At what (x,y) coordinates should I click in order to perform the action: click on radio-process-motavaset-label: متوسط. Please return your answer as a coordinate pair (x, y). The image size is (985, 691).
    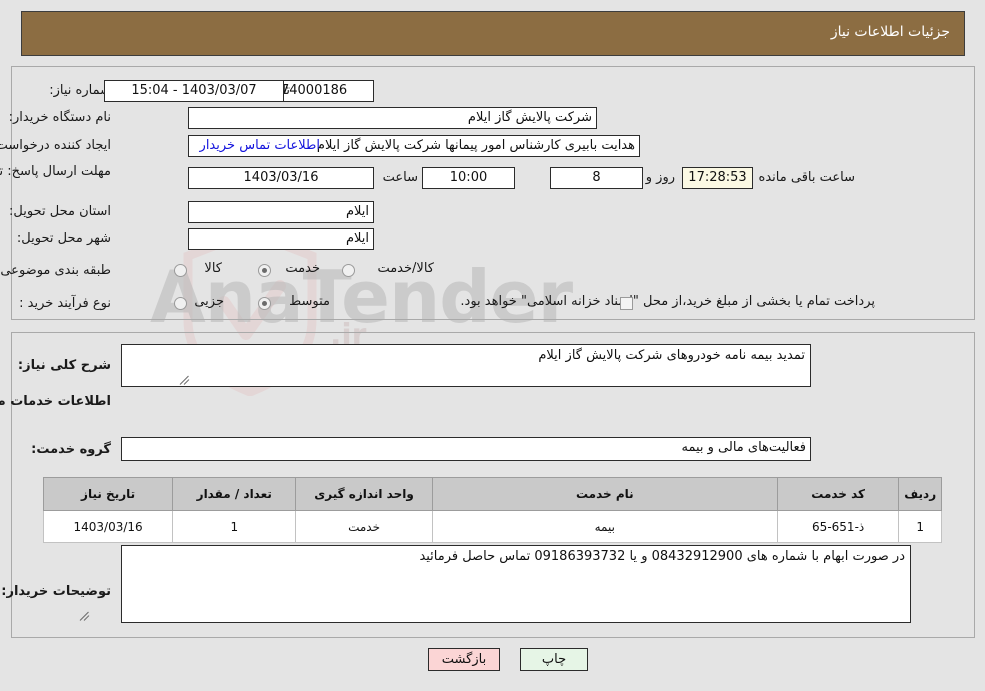
    Looking at the image, I should click on (309, 301).